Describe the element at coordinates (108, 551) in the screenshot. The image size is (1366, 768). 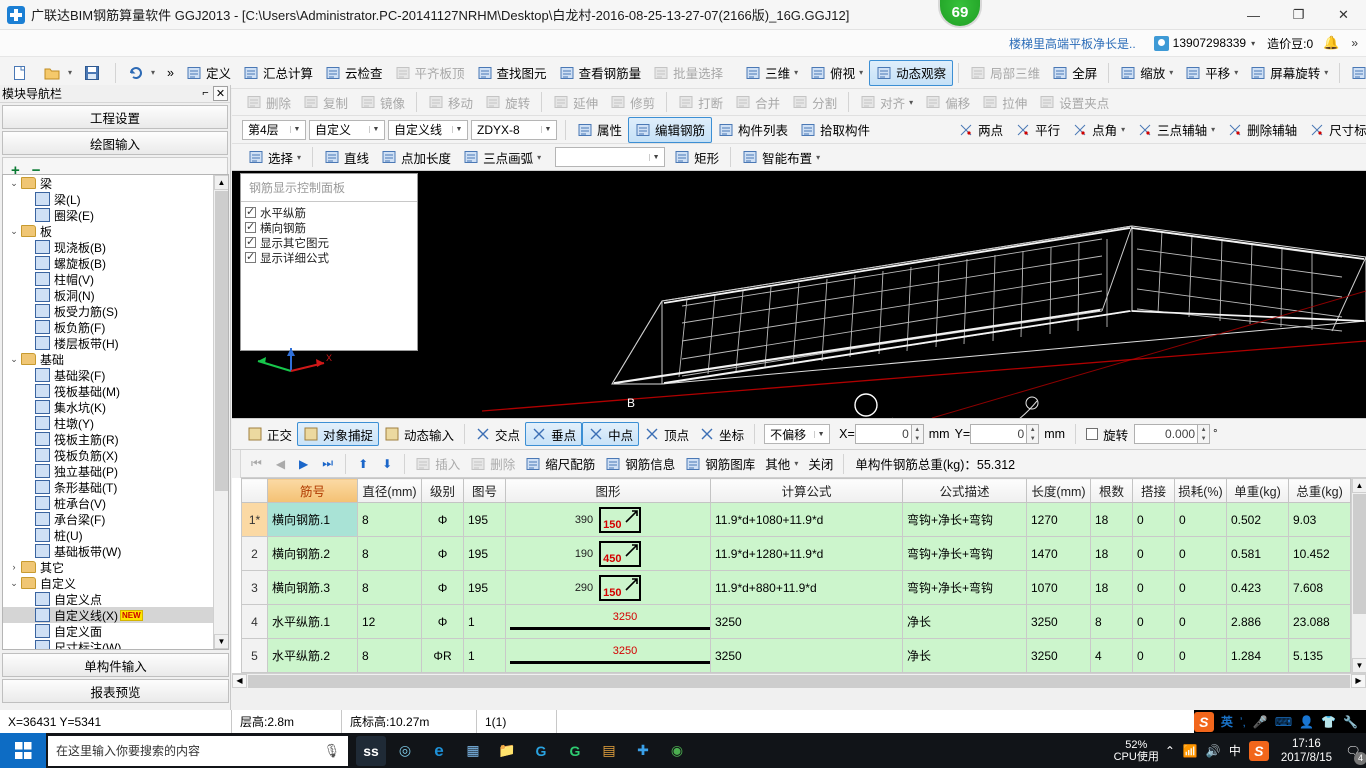
I see `tree-item-基础板带W: 基础板带(W)` at that location.